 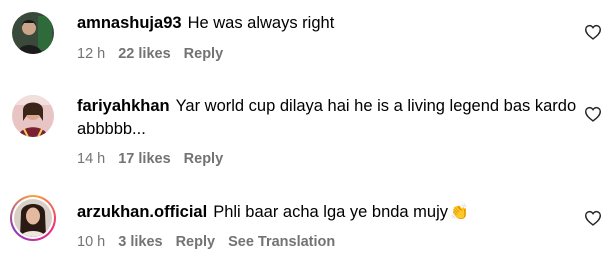 What do you see at coordinates (140, 242) in the screenshot?
I see `likes-count: 3 likes` at bounding box center [140, 242].